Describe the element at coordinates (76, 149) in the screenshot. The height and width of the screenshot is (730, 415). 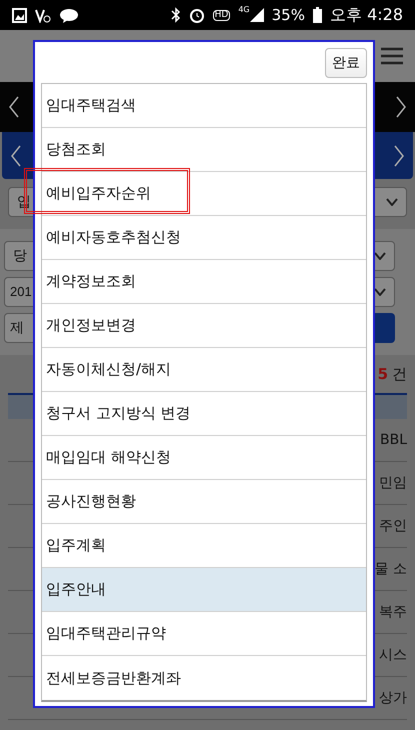
I see `item-label: 당첨조회` at that location.